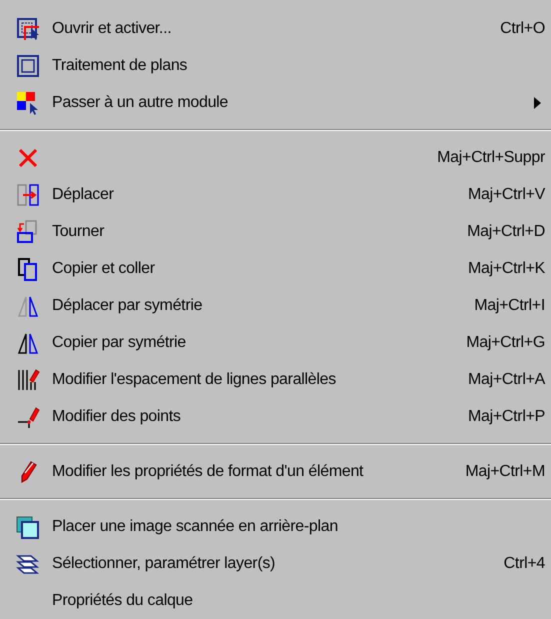 The width and height of the screenshot is (551, 619). Describe the element at coordinates (28, 416) in the screenshot. I see `point-pen-icon` at that location.